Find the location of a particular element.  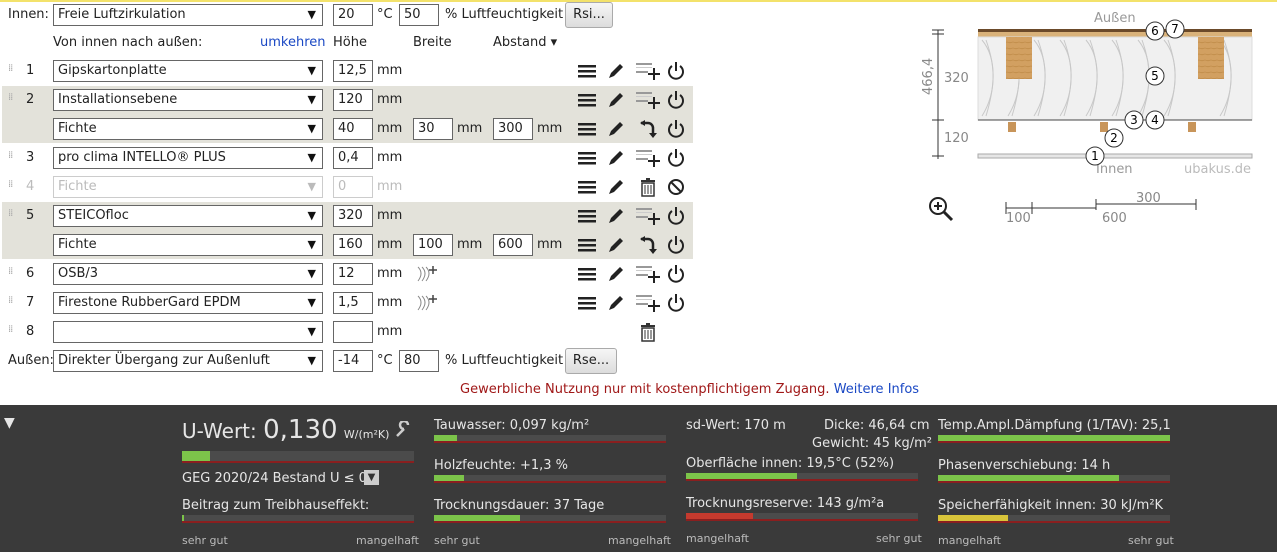

edit-icon-svg is located at coordinates (616, 303).